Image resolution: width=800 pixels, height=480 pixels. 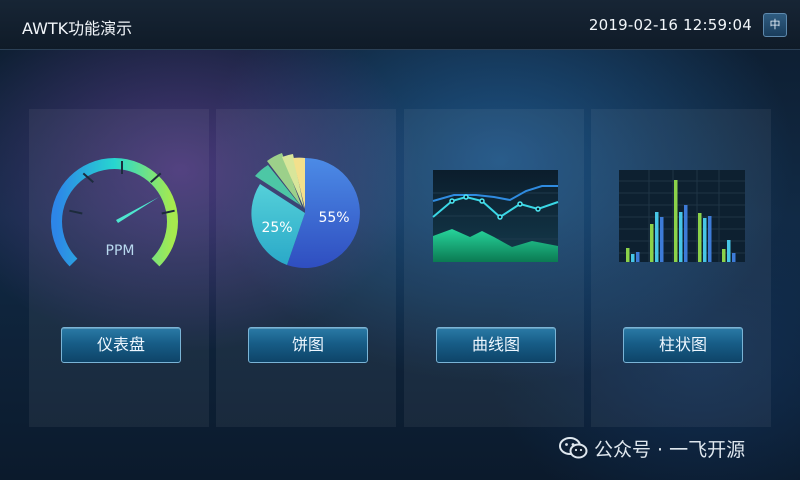 What do you see at coordinates (119, 268) in the screenshot?
I see `card-gauge: PPM 仪表盘` at bounding box center [119, 268].